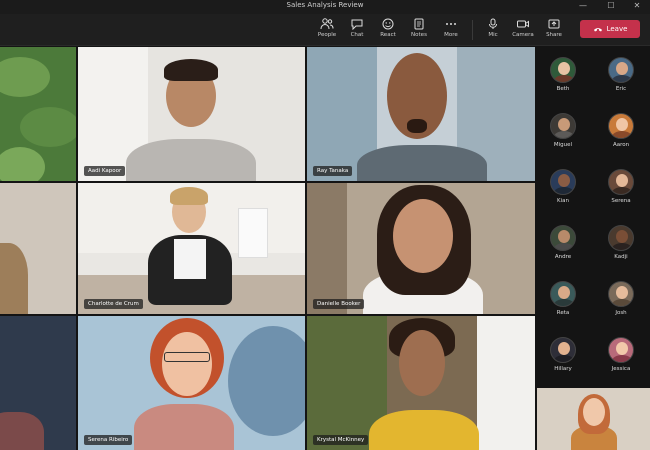 The image size is (650, 450). I want to click on person-name: Serena, so click(621, 201).